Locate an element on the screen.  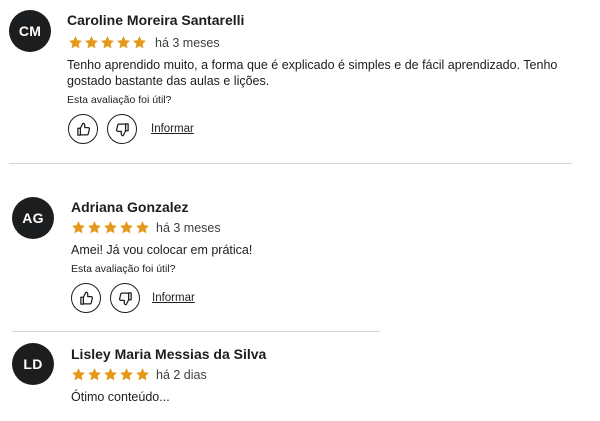
avatar: LD is located at coordinates (33, 364).